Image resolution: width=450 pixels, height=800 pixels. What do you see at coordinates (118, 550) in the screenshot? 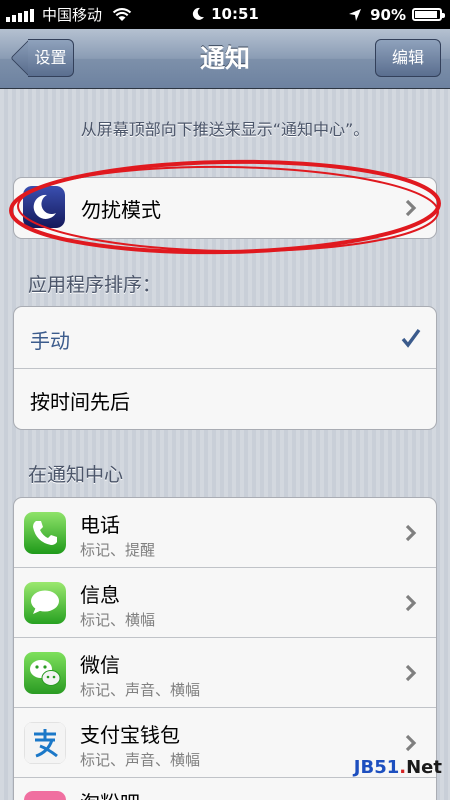
I see `app-detail: 标记、提醒` at bounding box center [118, 550].